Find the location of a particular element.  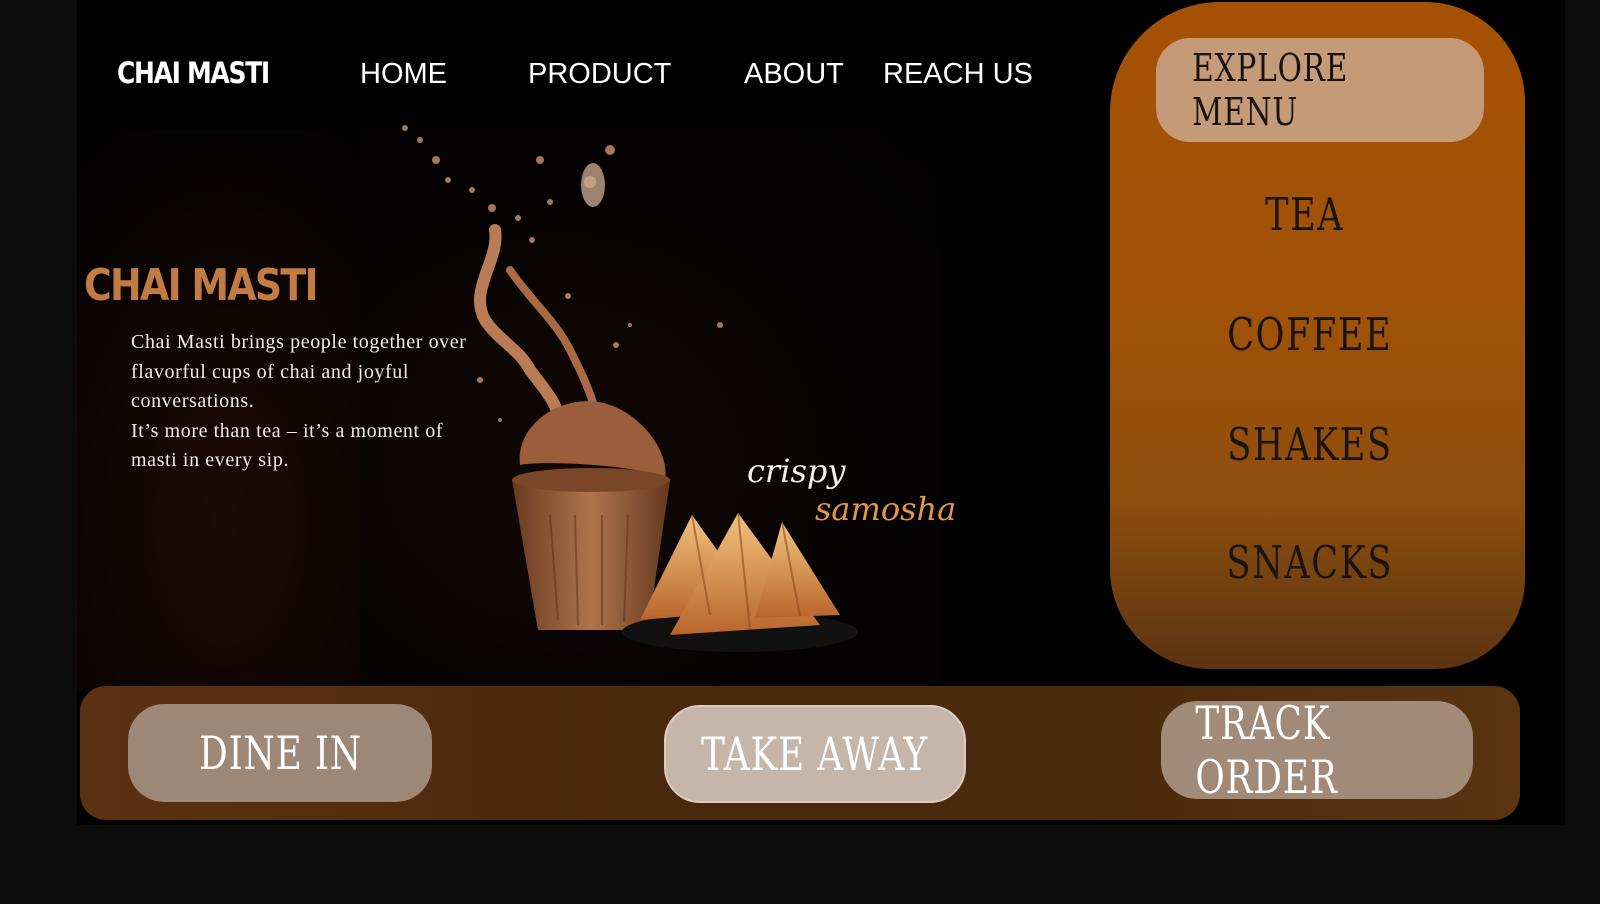

nav-home: HOME is located at coordinates (403, 74).